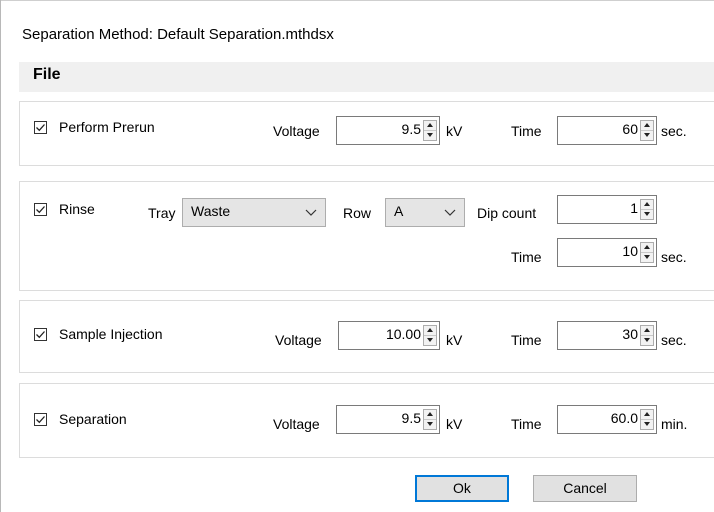 The width and height of the screenshot is (714, 512). I want to click on separation-checkbox, so click(40, 419).